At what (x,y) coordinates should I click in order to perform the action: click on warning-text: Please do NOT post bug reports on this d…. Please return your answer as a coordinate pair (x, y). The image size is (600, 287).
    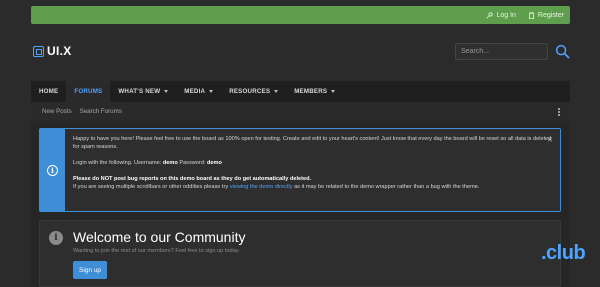
    Looking at the image, I should click on (192, 179).